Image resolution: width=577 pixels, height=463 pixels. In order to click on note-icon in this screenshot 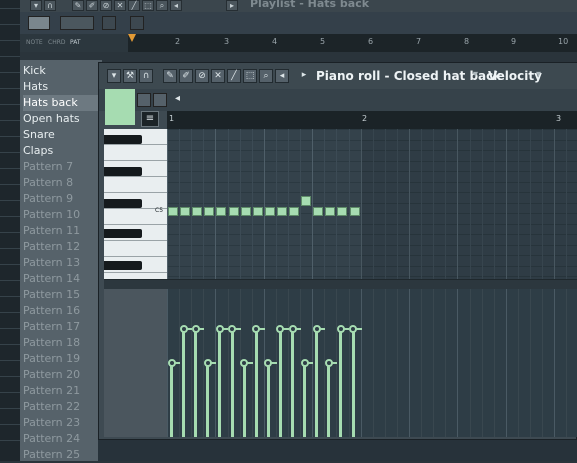, I will do `click(109, 23)`.